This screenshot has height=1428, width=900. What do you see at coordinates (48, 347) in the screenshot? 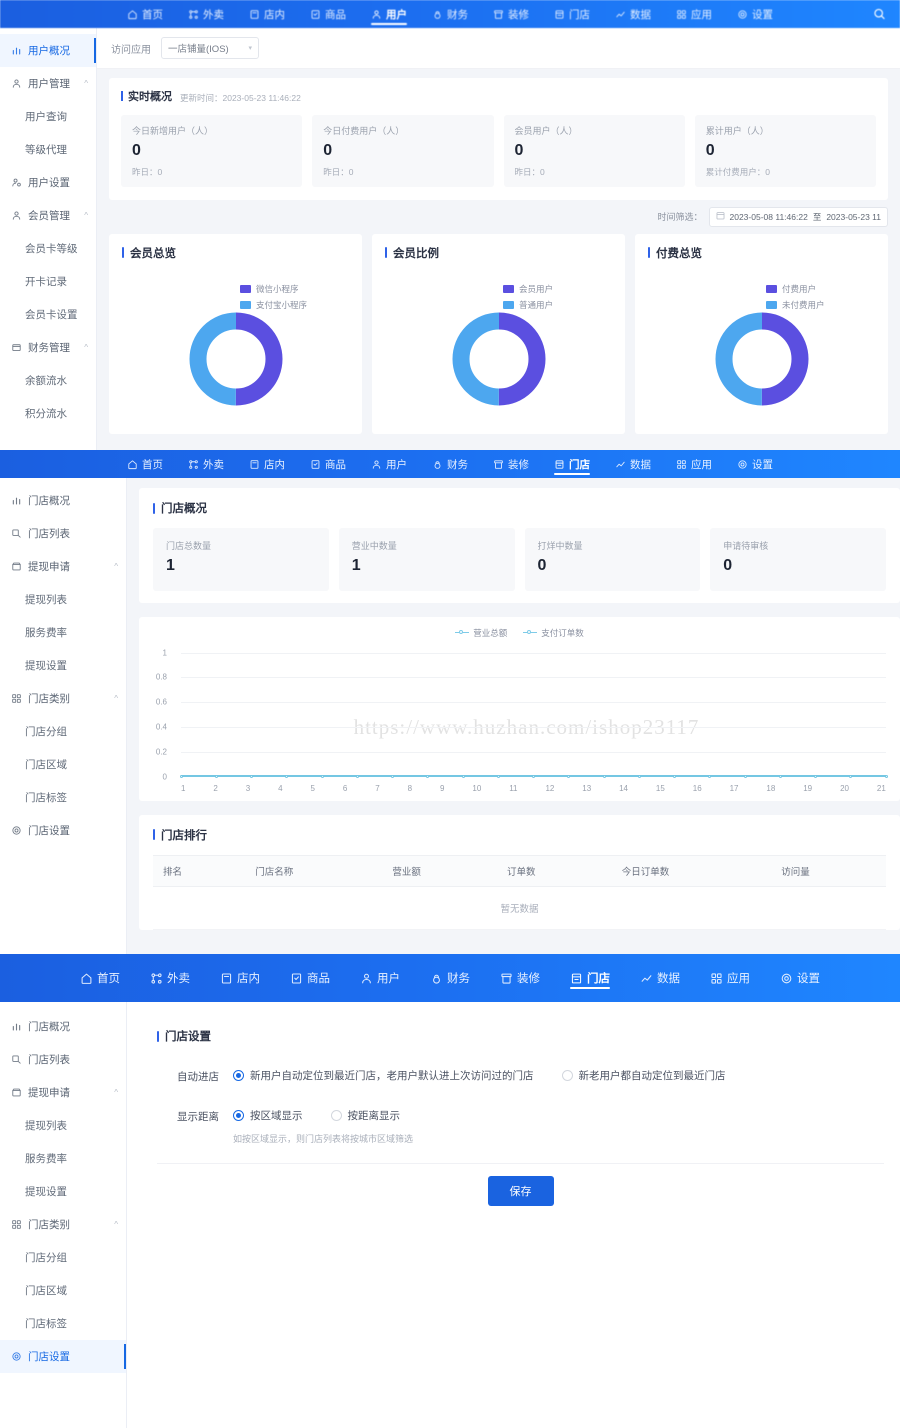
I see `sidebar-item-财务管理: 财务管理 ^` at bounding box center [48, 347].